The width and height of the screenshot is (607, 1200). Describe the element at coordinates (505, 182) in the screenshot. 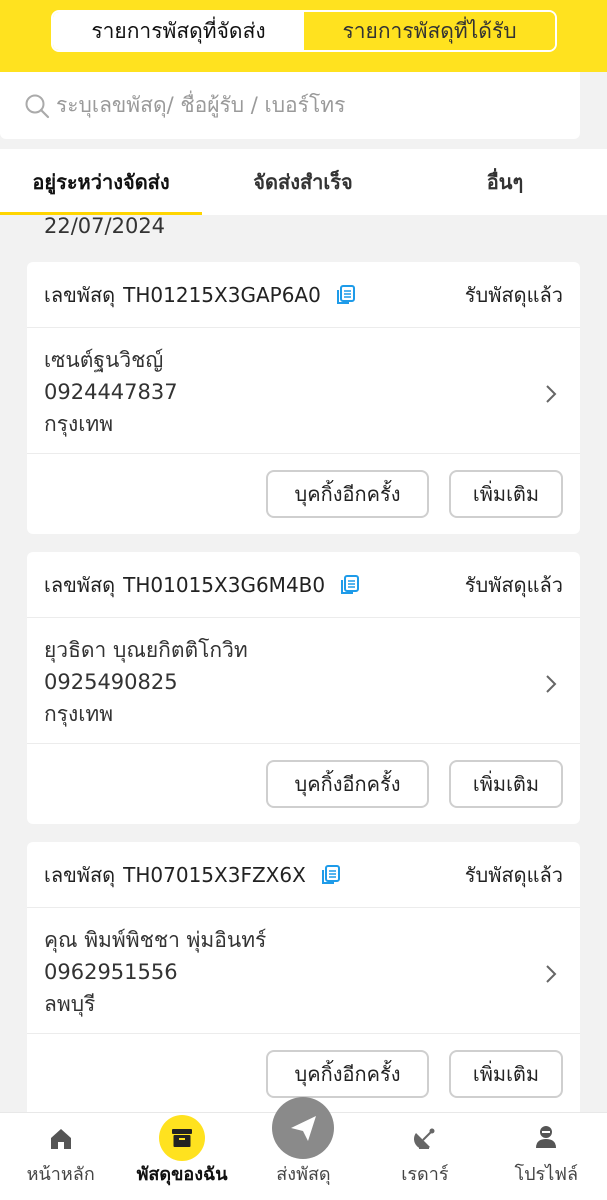

I see `tab-others: อื่นๆ` at that location.